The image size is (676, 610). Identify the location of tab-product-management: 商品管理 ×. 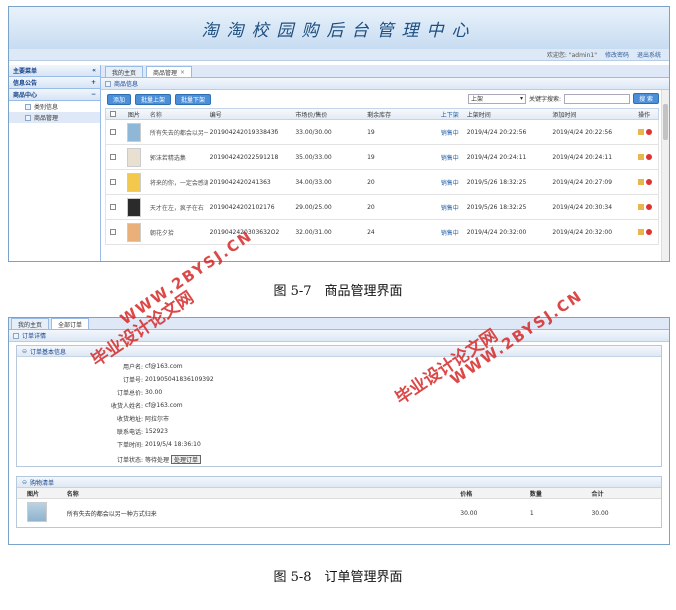
(169, 71).